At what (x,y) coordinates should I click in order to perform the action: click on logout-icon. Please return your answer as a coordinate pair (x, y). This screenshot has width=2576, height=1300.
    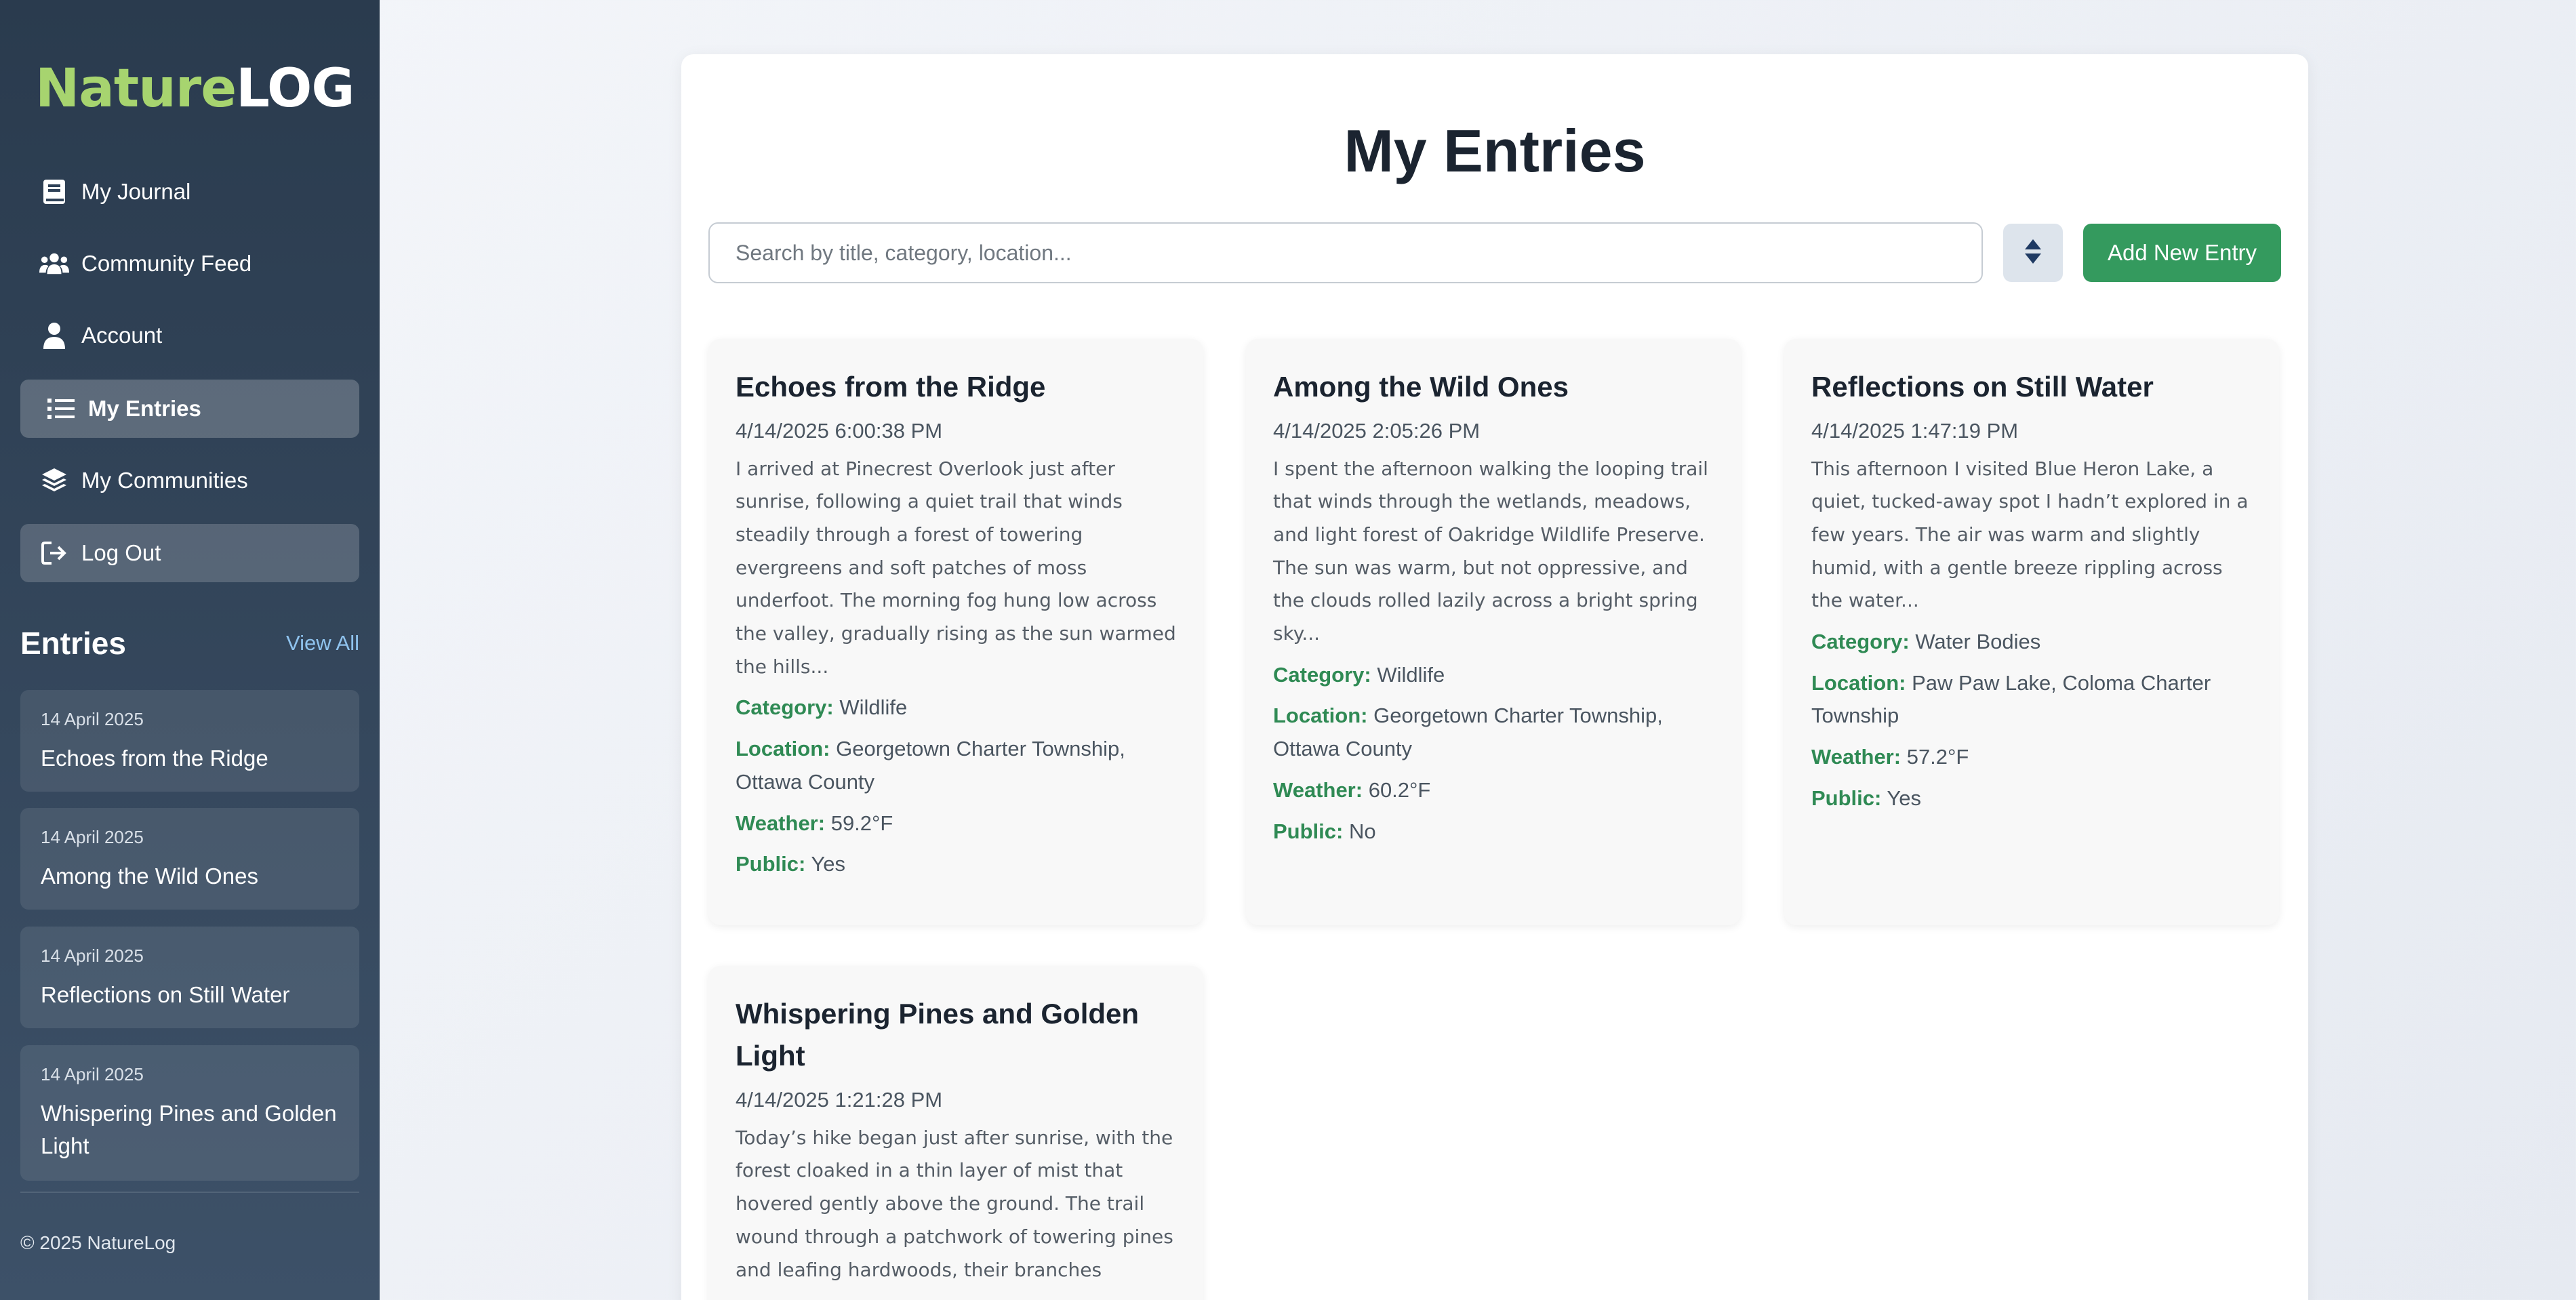
    Looking at the image, I should click on (54, 553).